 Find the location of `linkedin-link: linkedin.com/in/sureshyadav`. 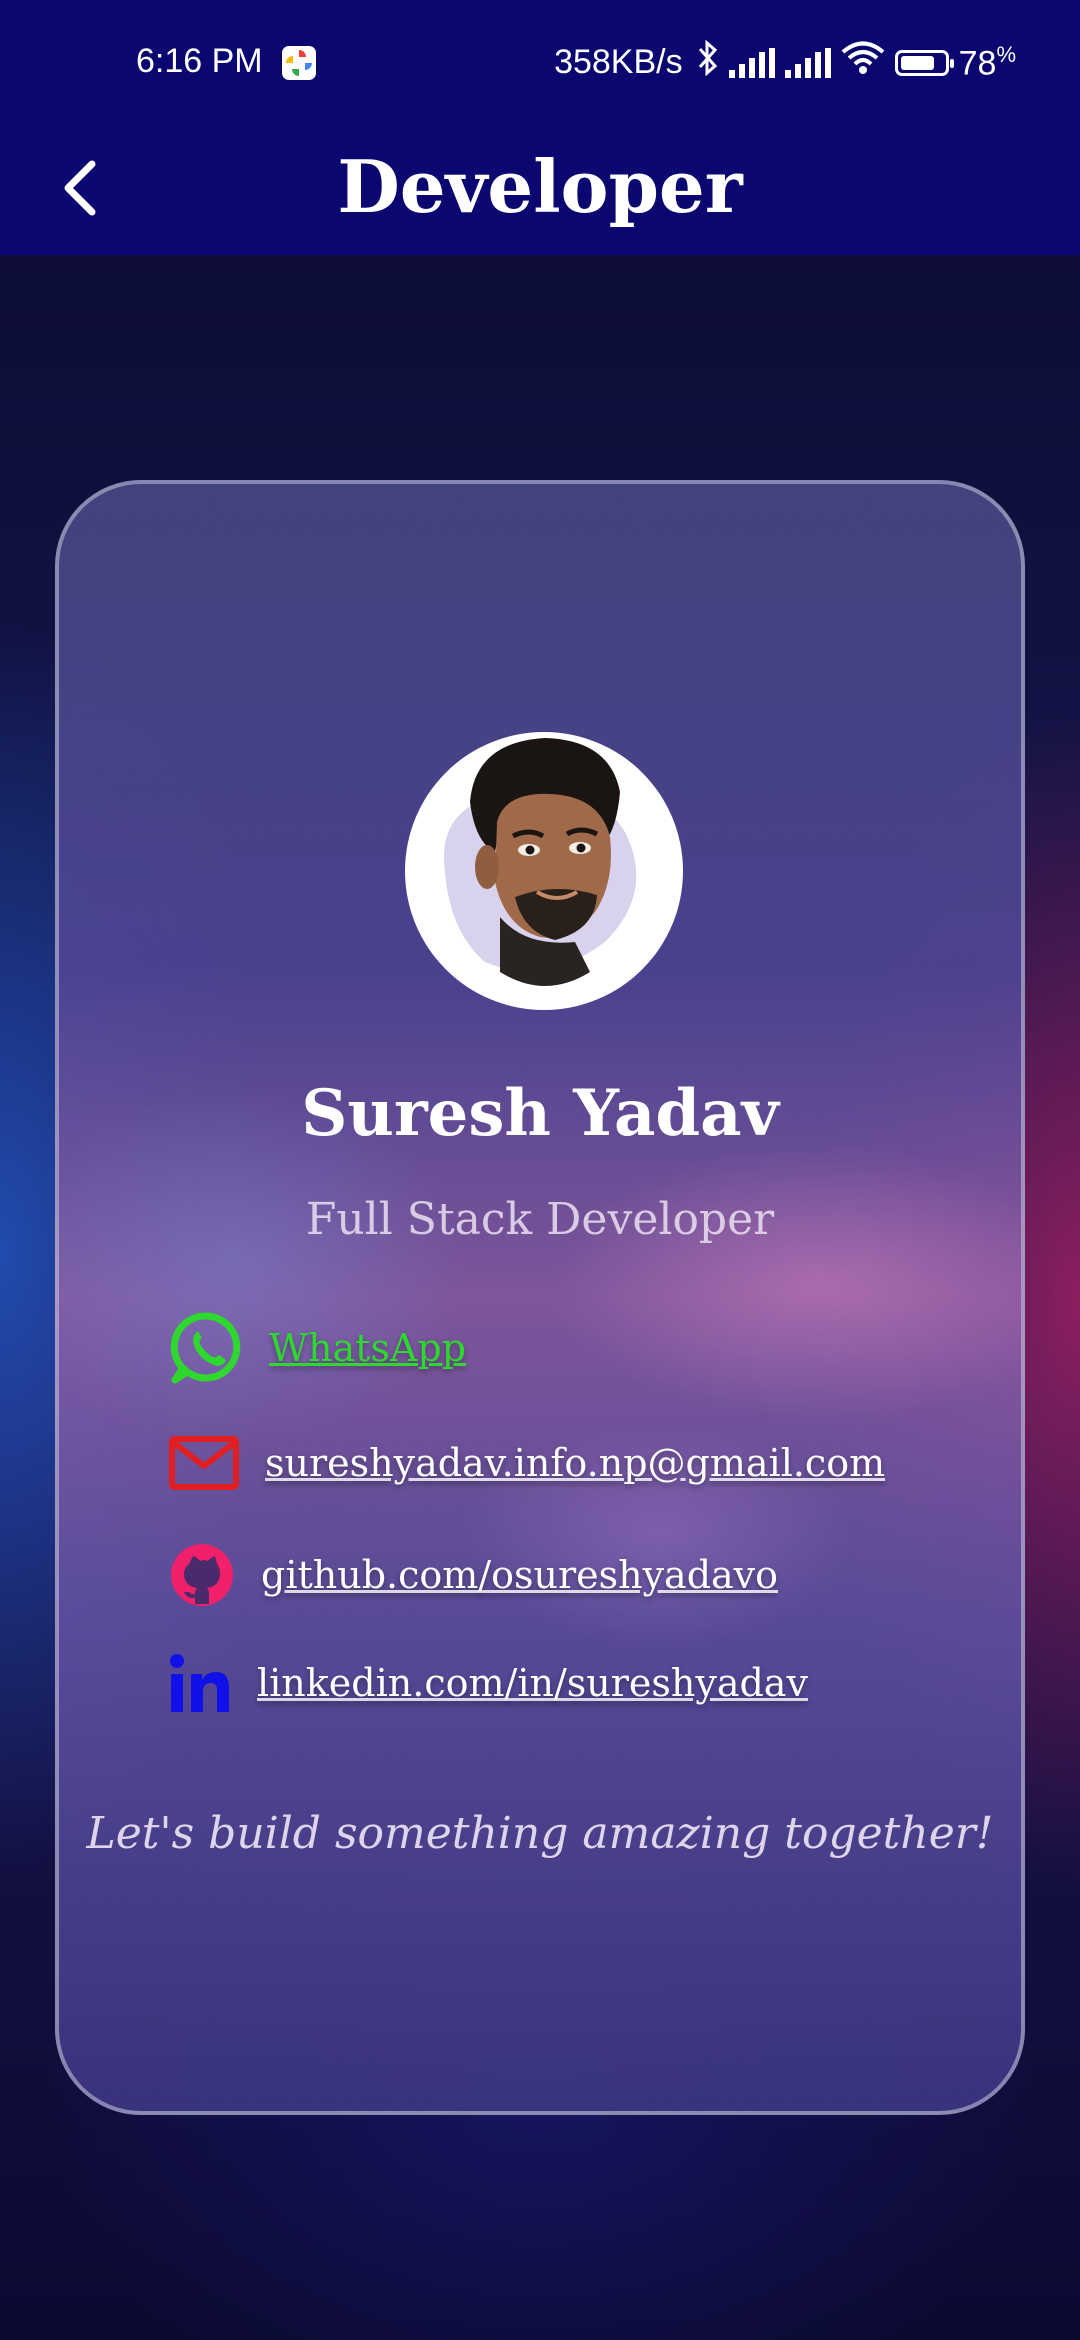

linkedin-link: linkedin.com/in/sureshyadav is located at coordinates (488, 1683).